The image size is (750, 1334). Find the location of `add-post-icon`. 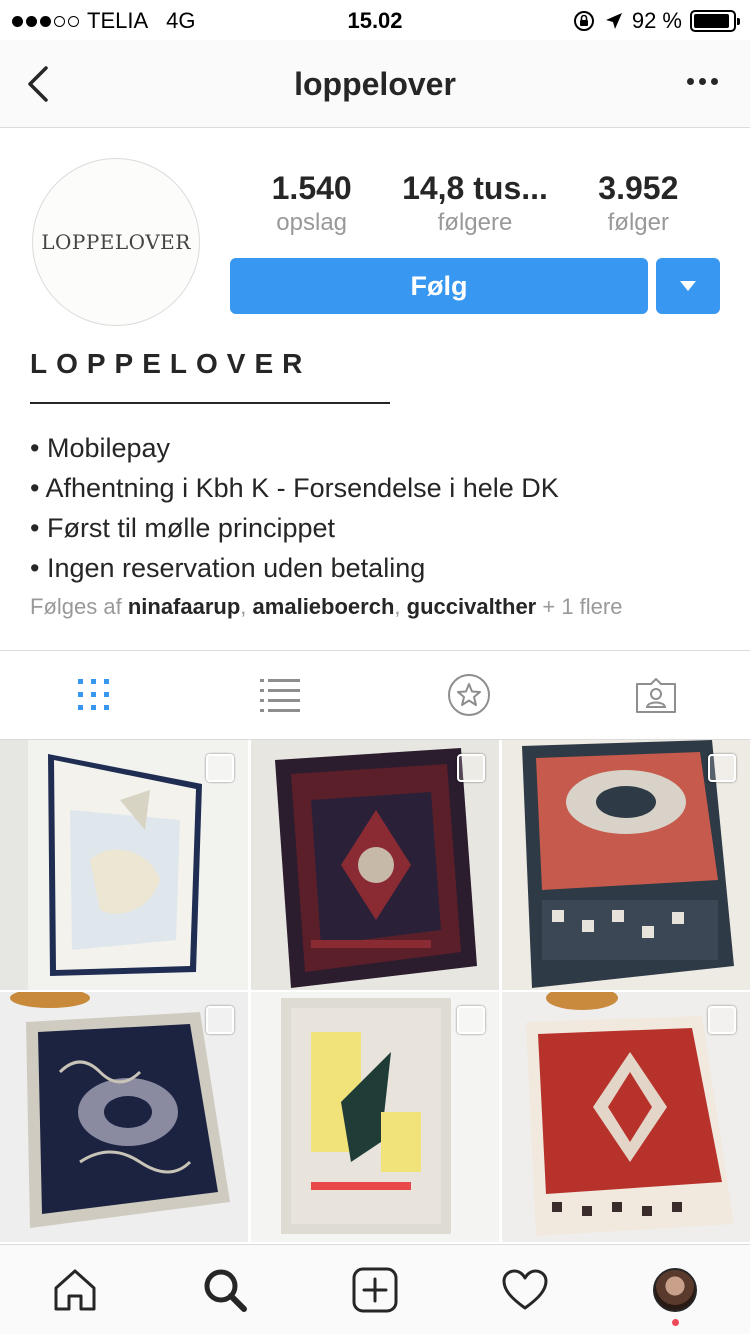

add-post-icon is located at coordinates (375, 1289).